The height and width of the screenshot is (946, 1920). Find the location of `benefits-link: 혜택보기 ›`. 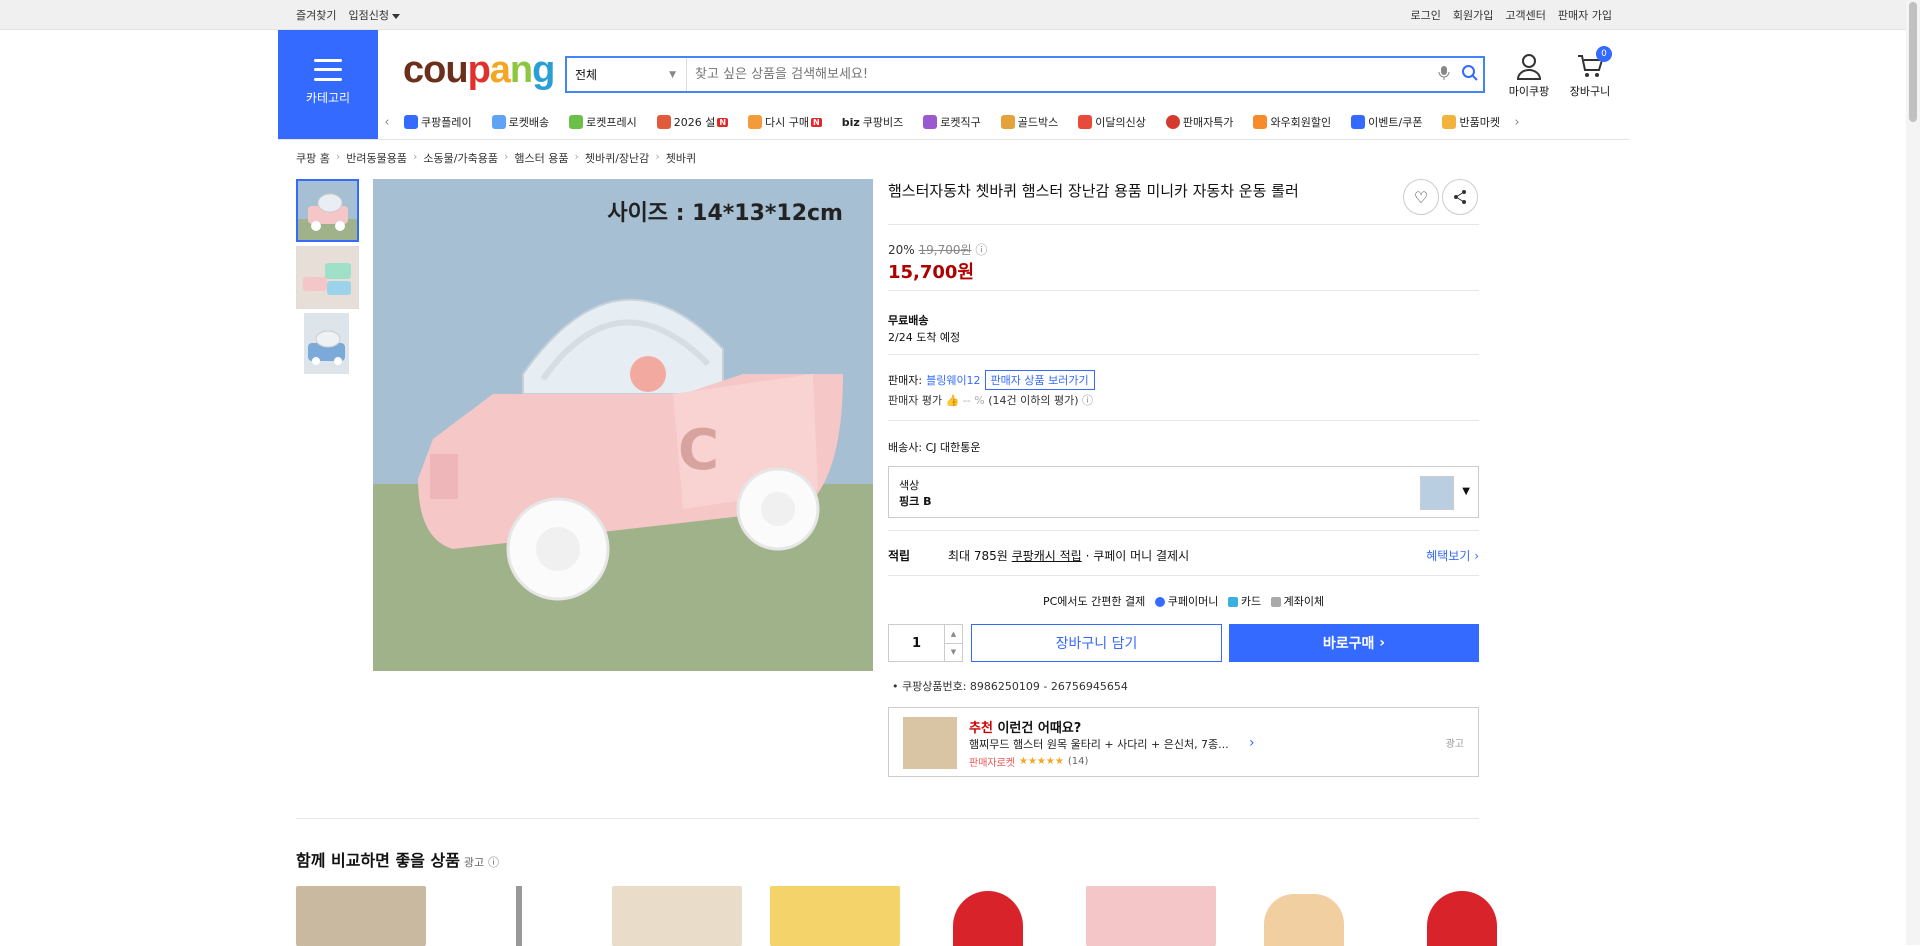

benefits-link: 혜택보기 › is located at coordinates (1452, 555).